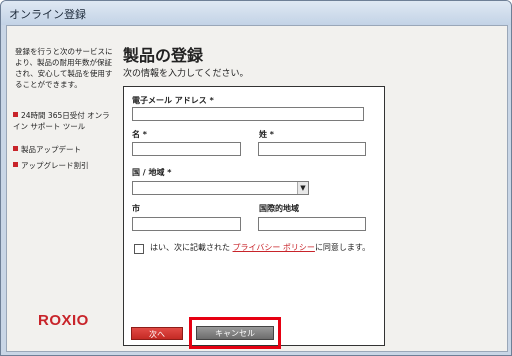 This screenshot has width=512, height=356. I want to click on sidebar-item-support: 24時間 365日受付 オンライン サポート ツール, so click(64, 121).